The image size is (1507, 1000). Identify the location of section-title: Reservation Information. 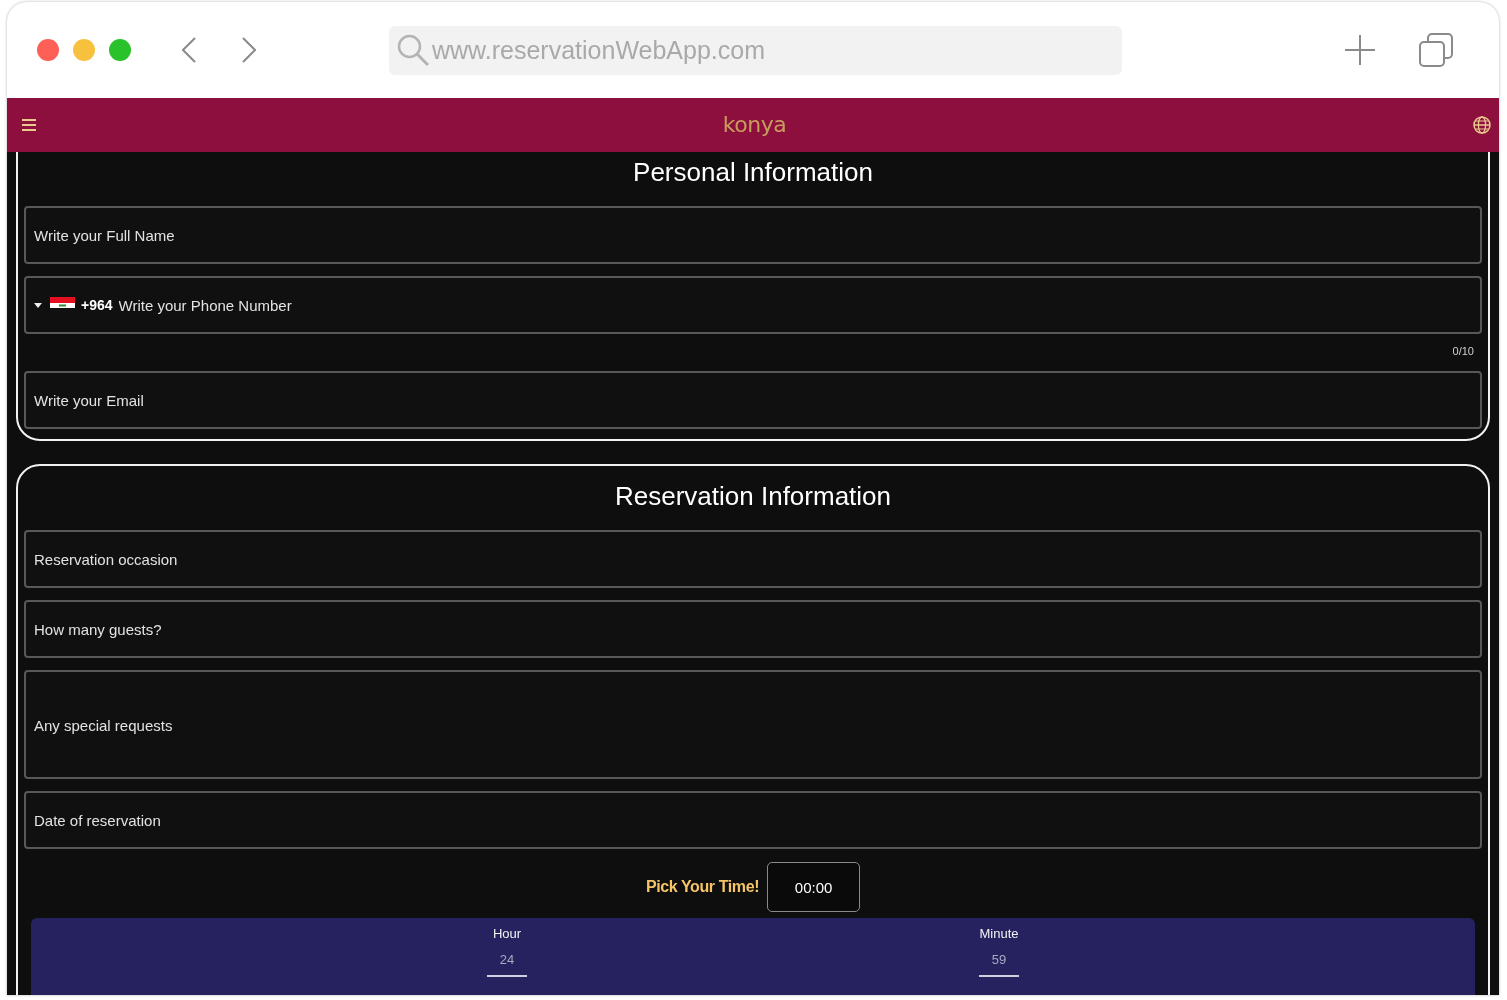
(753, 496).